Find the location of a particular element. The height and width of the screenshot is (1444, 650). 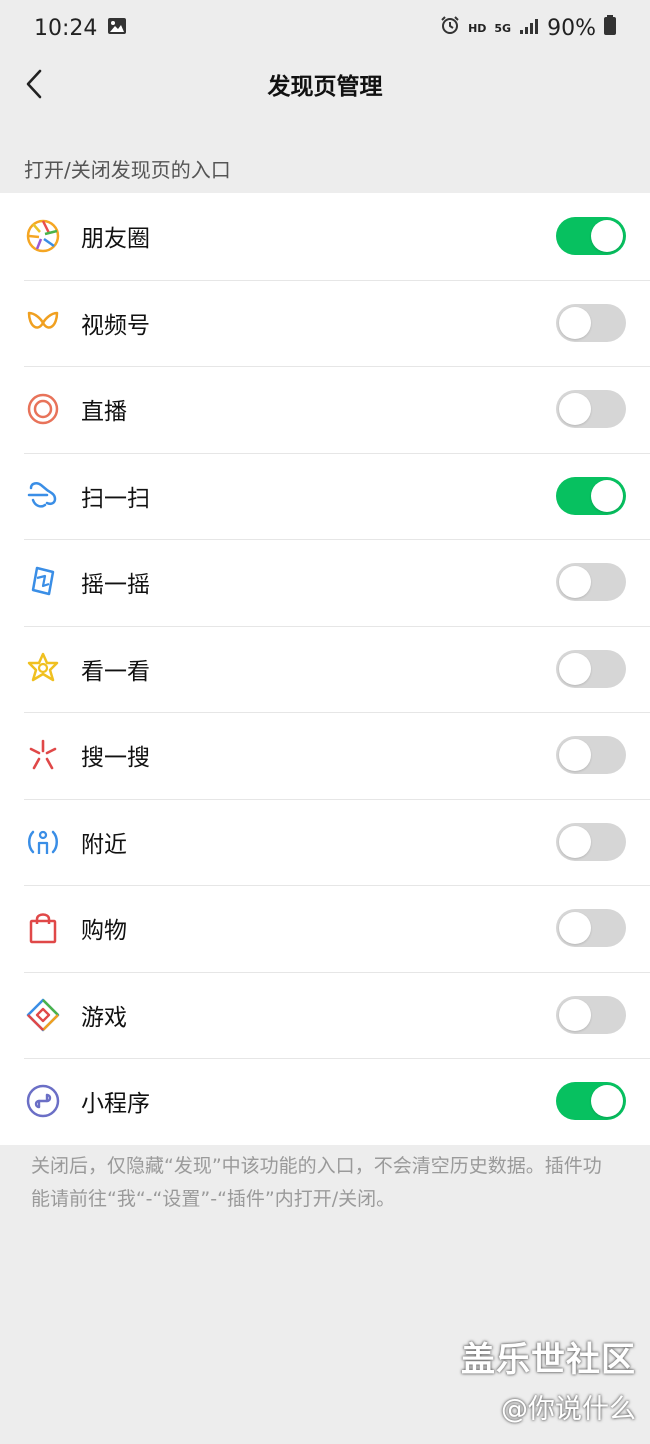

status-bar: 10:24 HD 5G 90% is located at coordinates (325, 28).